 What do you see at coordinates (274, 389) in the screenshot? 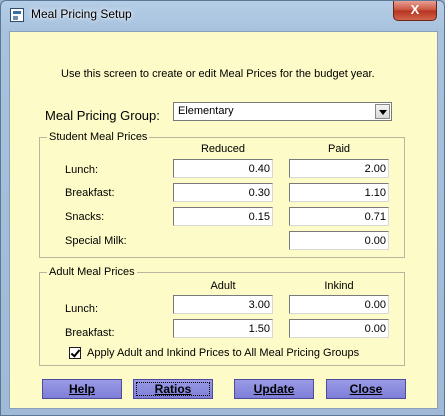
I see `update-button: Update` at bounding box center [274, 389].